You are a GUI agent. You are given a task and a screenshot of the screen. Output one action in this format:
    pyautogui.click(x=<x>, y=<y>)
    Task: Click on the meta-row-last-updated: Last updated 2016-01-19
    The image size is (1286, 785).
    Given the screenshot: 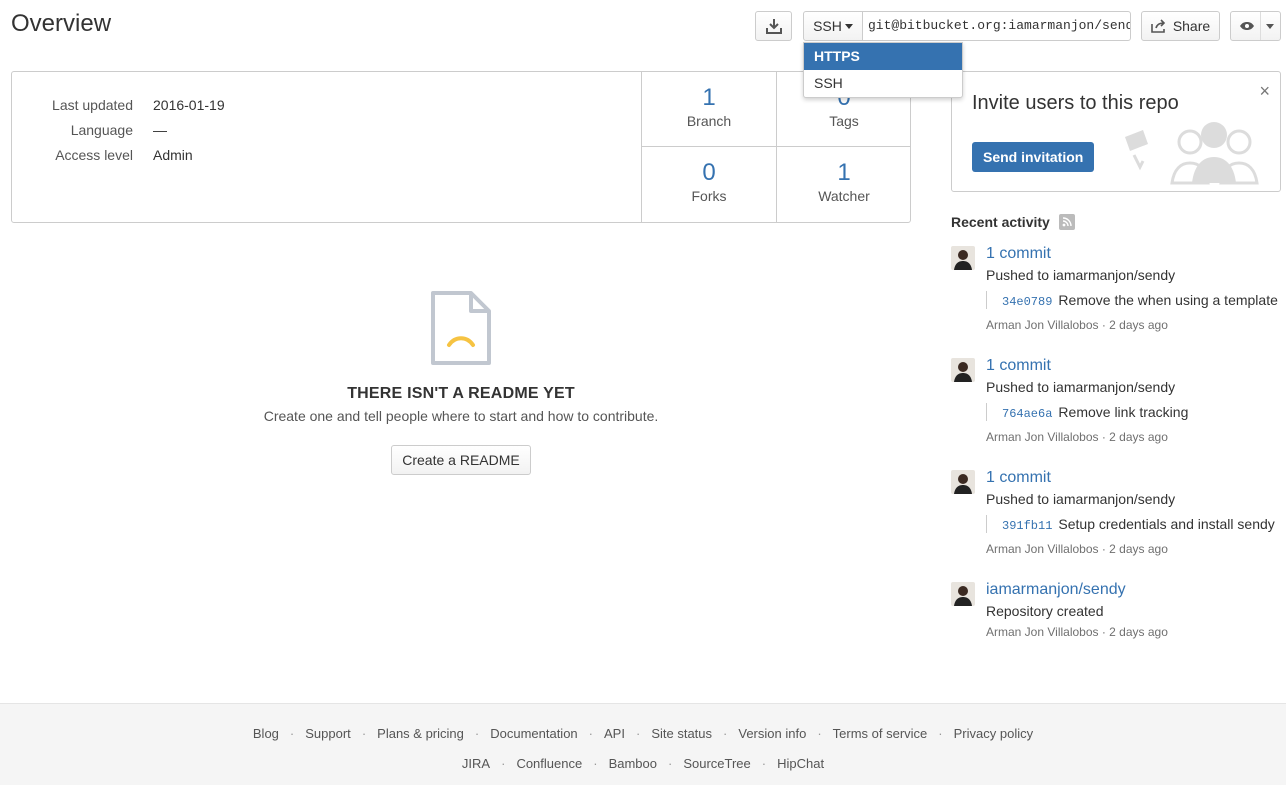 What is the action you would take?
    pyautogui.click(x=118, y=104)
    